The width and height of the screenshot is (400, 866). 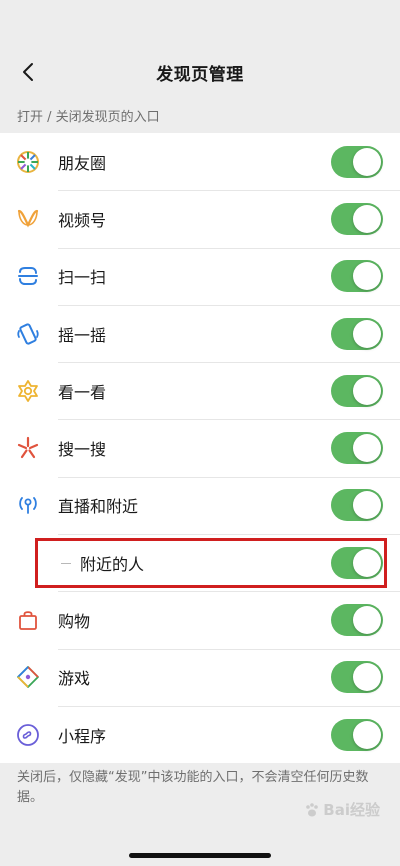 I want to click on list-item-search: 搜一搜, so click(x=200, y=447).